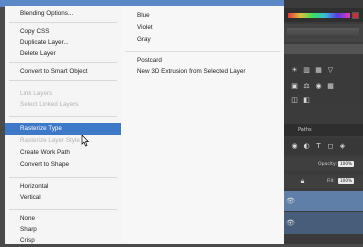 The height and width of the screenshot is (247, 363). I want to click on color-ramp, so click(319, 15).